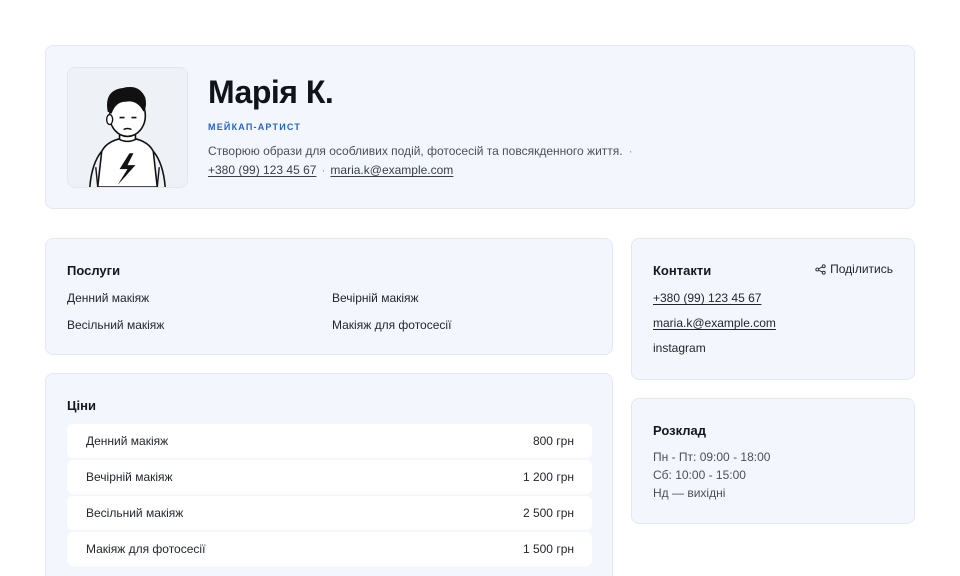 Image resolution: width=960 pixels, height=576 pixels. I want to click on price-value: 1 500 грн, so click(548, 549).